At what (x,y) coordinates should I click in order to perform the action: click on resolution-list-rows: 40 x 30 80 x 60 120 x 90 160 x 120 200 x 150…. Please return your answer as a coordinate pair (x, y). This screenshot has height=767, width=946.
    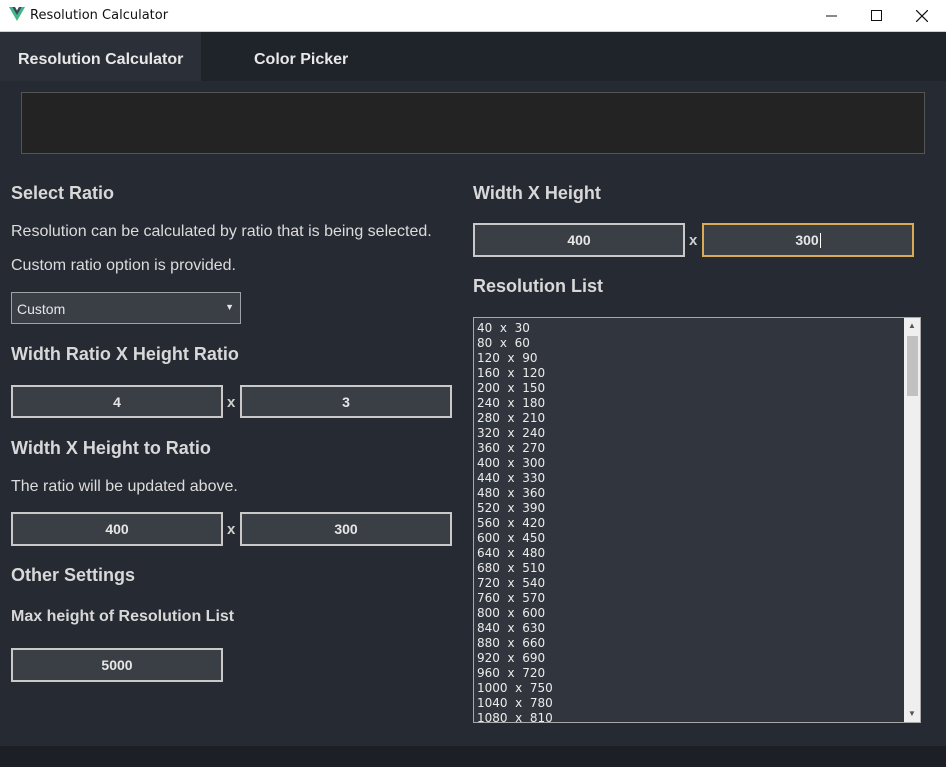
    Looking at the image, I should click on (515, 521).